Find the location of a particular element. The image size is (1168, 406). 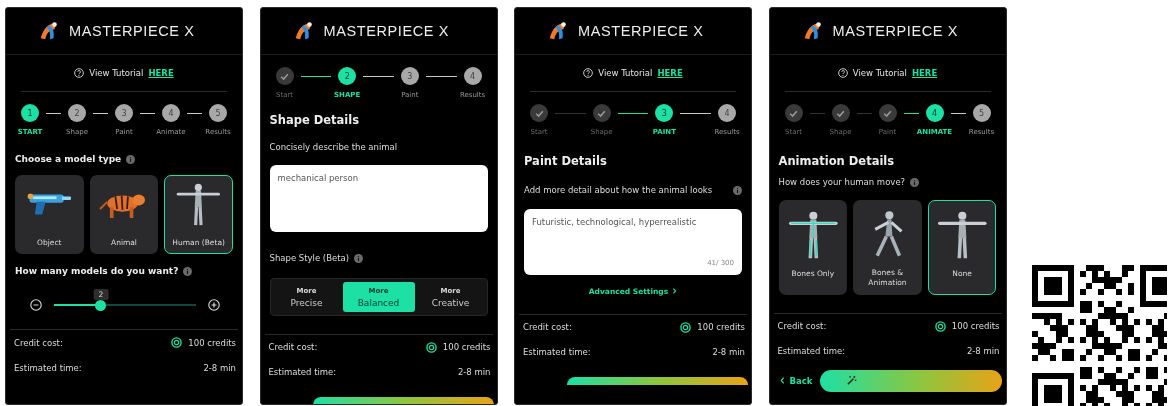

magic-wand-icon is located at coordinates (852, 381).